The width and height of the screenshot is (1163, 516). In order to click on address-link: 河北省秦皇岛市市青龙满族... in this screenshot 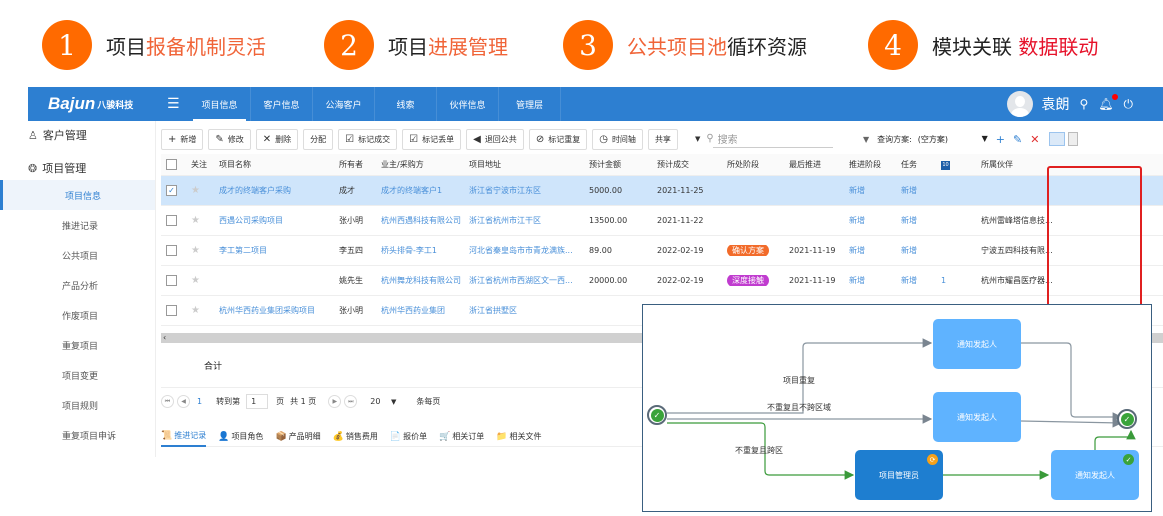, I will do `click(529, 250)`.